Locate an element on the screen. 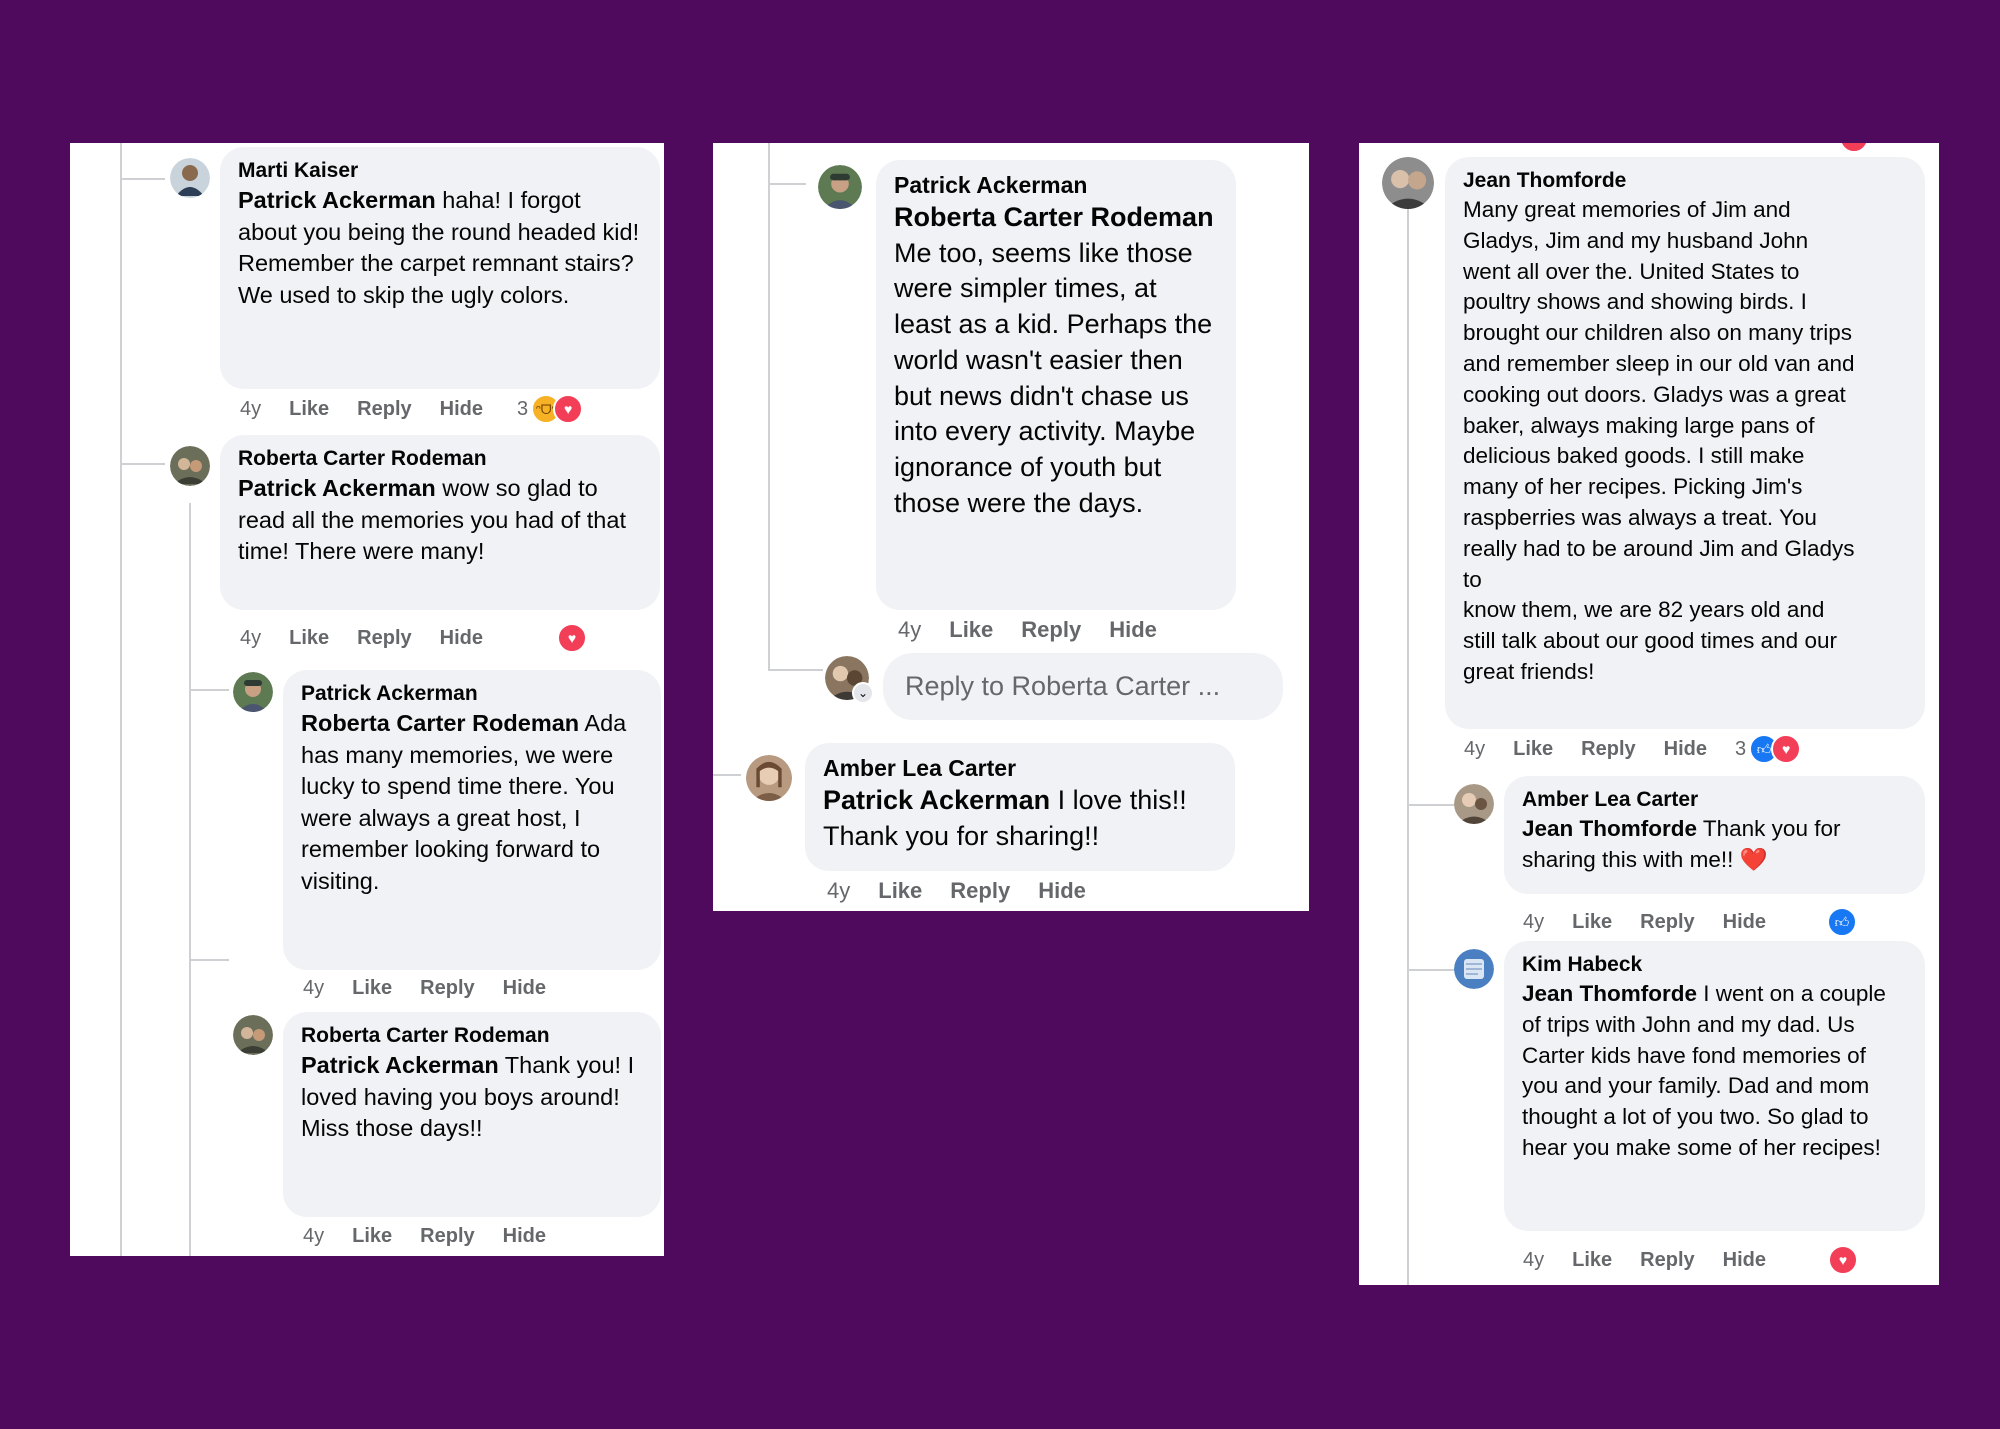  like-icon: 👍︎ is located at coordinates (1842, 922).